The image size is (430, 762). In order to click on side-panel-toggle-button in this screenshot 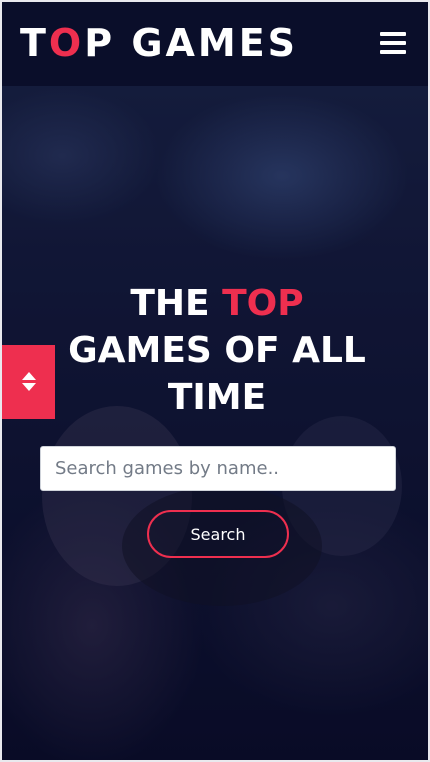, I will do `click(28, 382)`.